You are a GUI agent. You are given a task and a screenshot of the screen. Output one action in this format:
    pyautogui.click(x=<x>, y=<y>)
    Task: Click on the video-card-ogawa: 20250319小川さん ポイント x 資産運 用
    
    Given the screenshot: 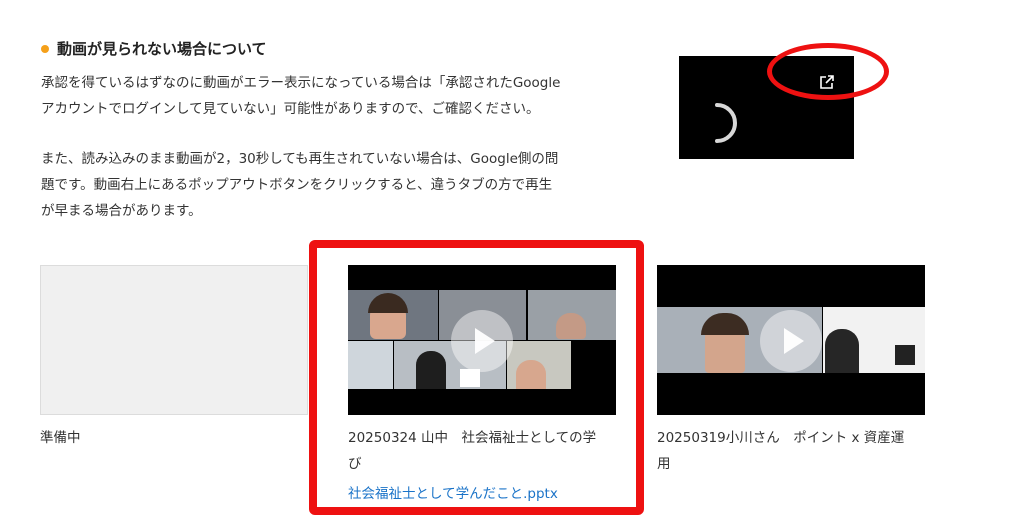 What is the action you would take?
    pyautogui.click(x=791, y=371)
    